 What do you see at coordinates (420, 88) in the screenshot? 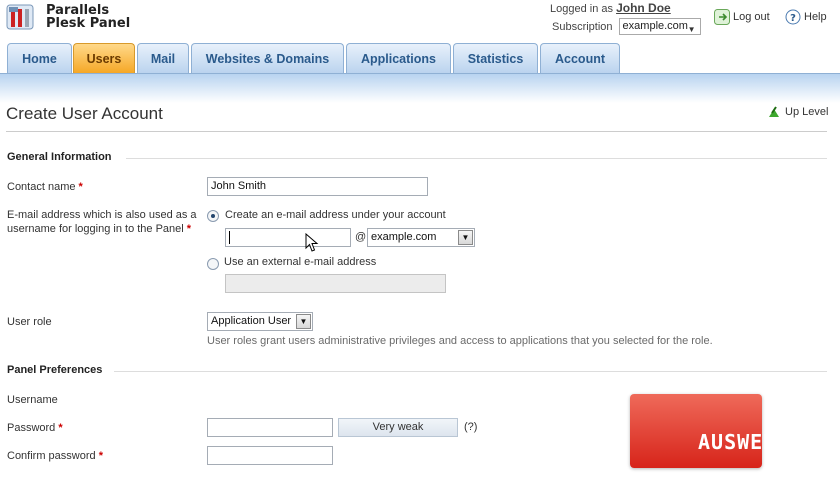
I see `tab-band` at bounding box center [420, 88].